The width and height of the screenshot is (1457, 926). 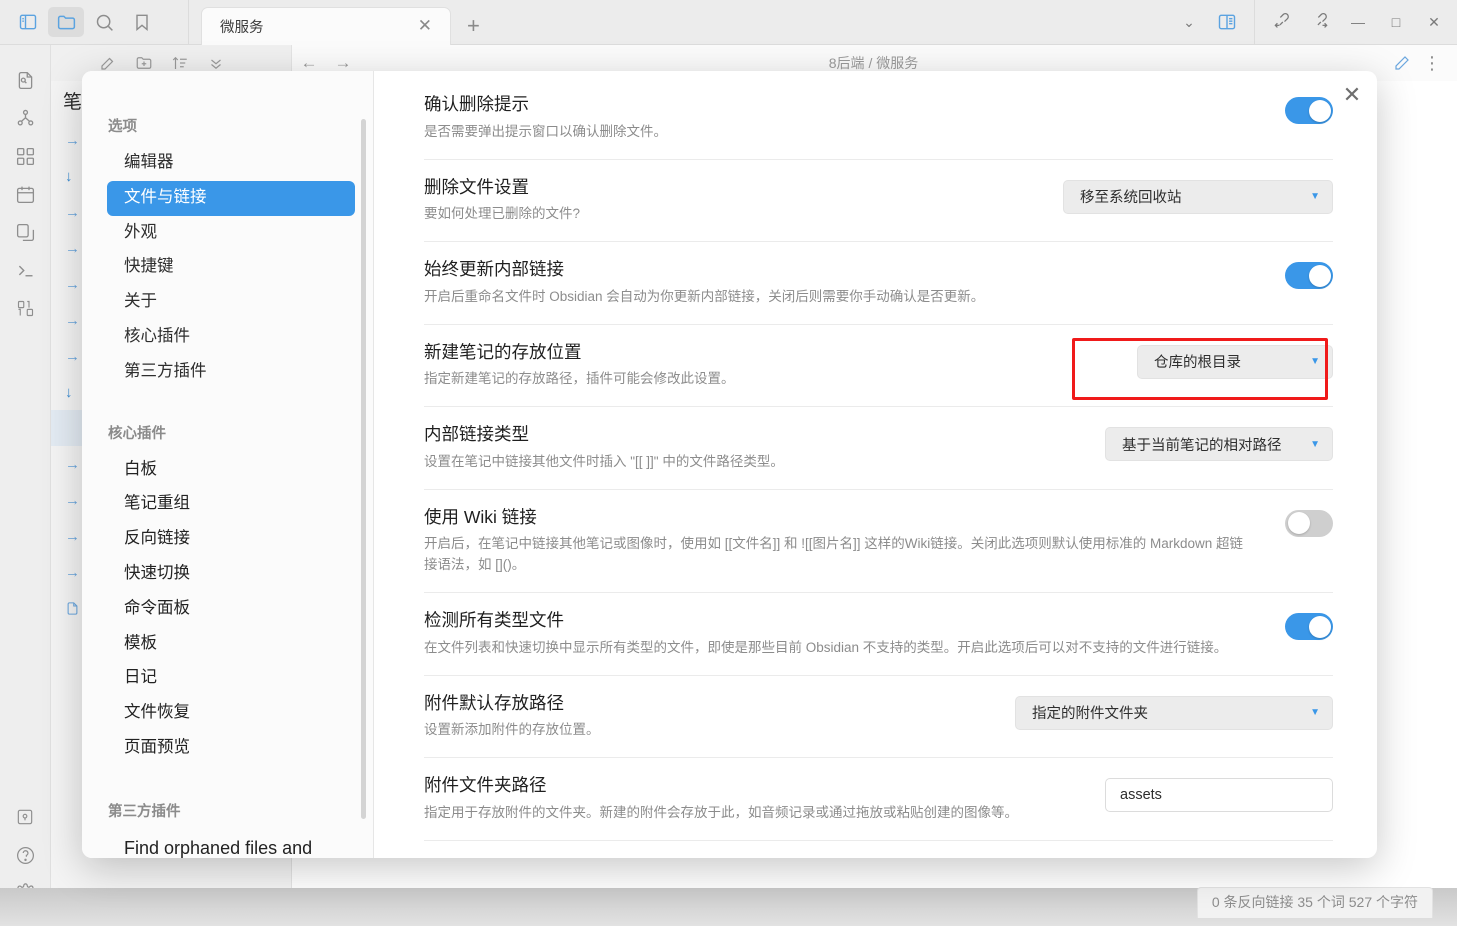 What do you see at coordinates (231, 644) in the screenshot?
I see `sidebar-item-templates: 模板` at bounding box center [231, 644].